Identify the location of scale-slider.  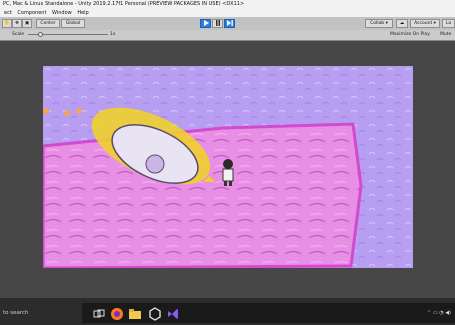
(68, 34).